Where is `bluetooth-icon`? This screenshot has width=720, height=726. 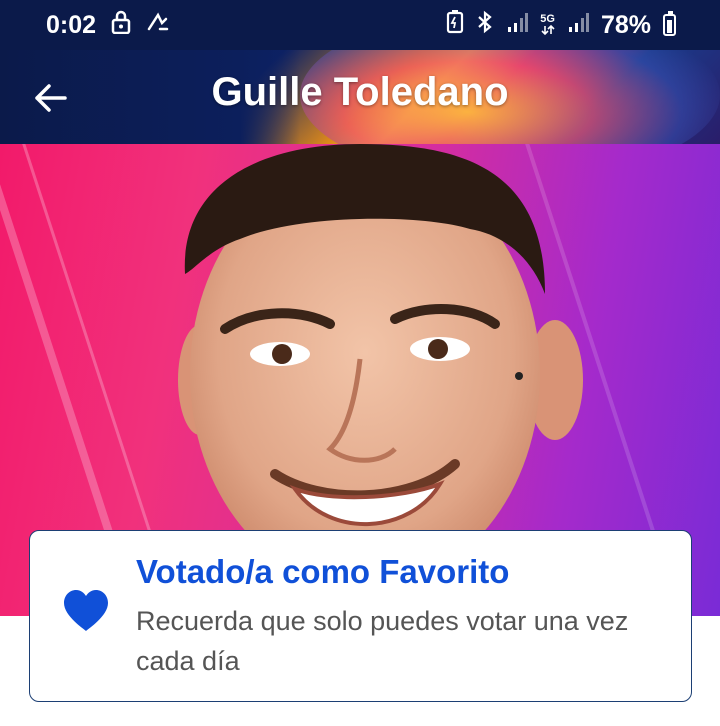 bluetooth-icon is located at coordinates (485, 25).